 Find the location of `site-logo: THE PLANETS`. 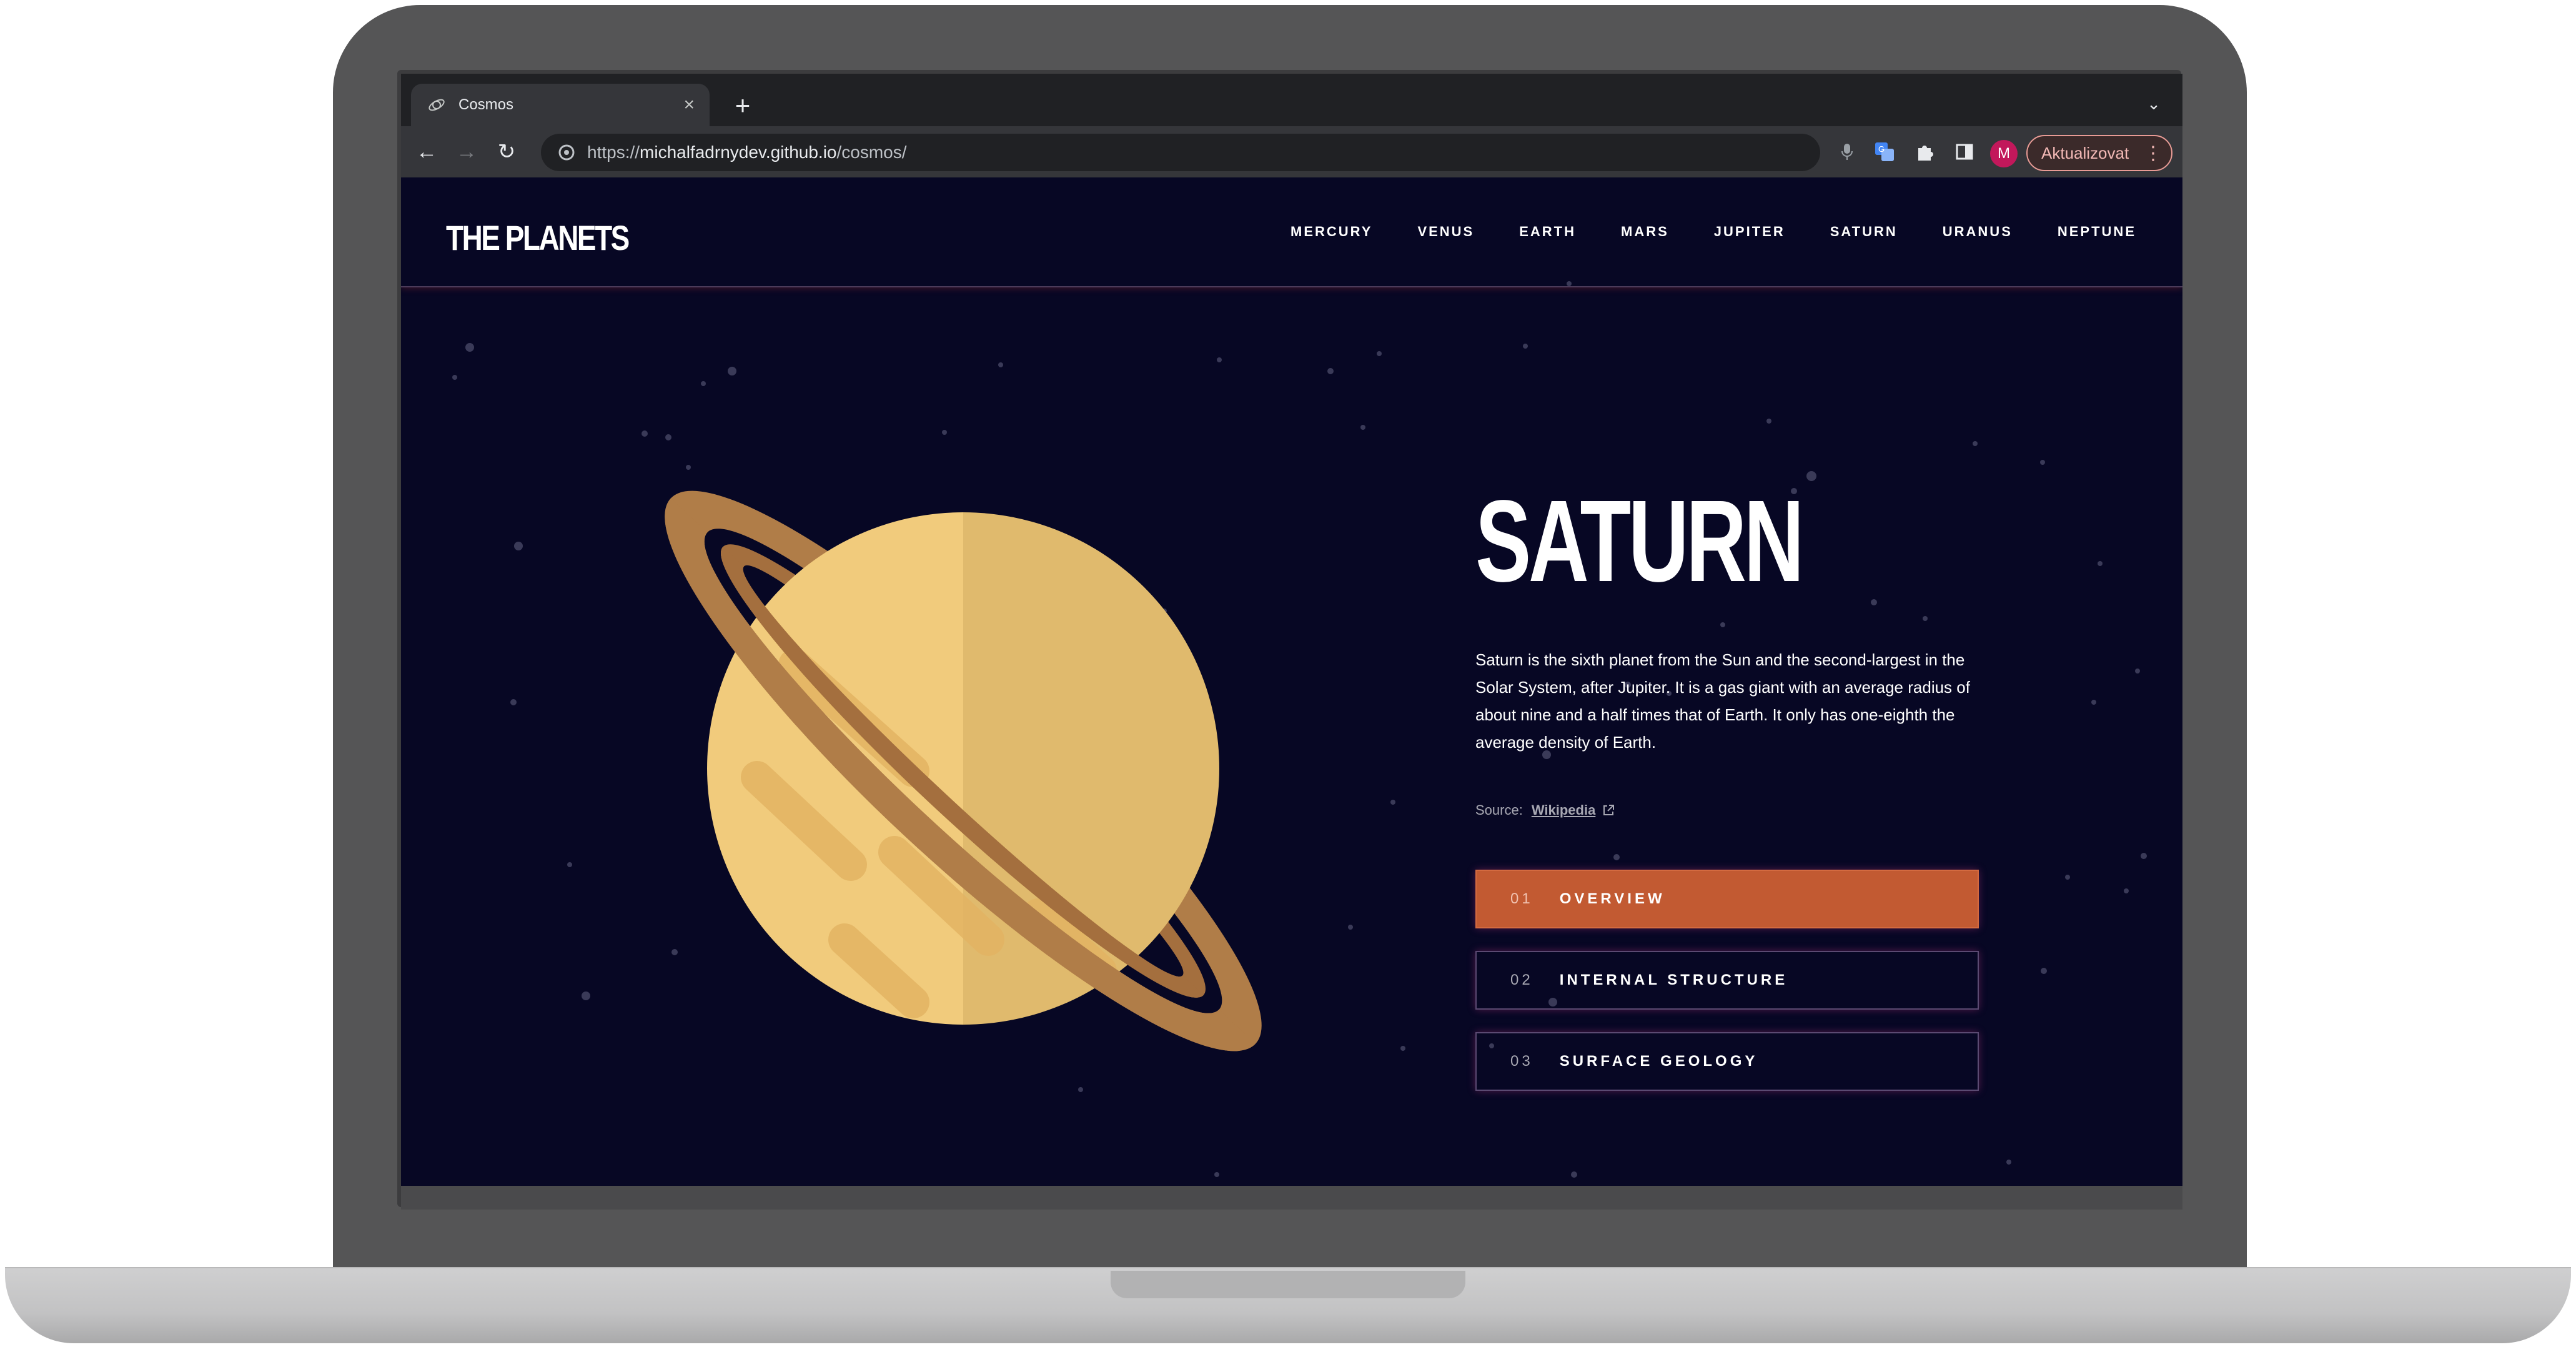

site-logo: THE PLANETS is located at coordinates (538, 238).